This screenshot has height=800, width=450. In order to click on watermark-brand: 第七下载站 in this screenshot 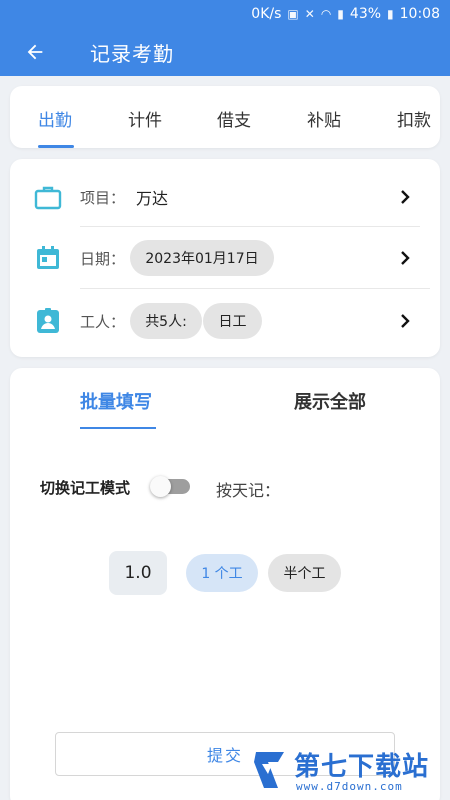, I will do `click(362, 767)`.